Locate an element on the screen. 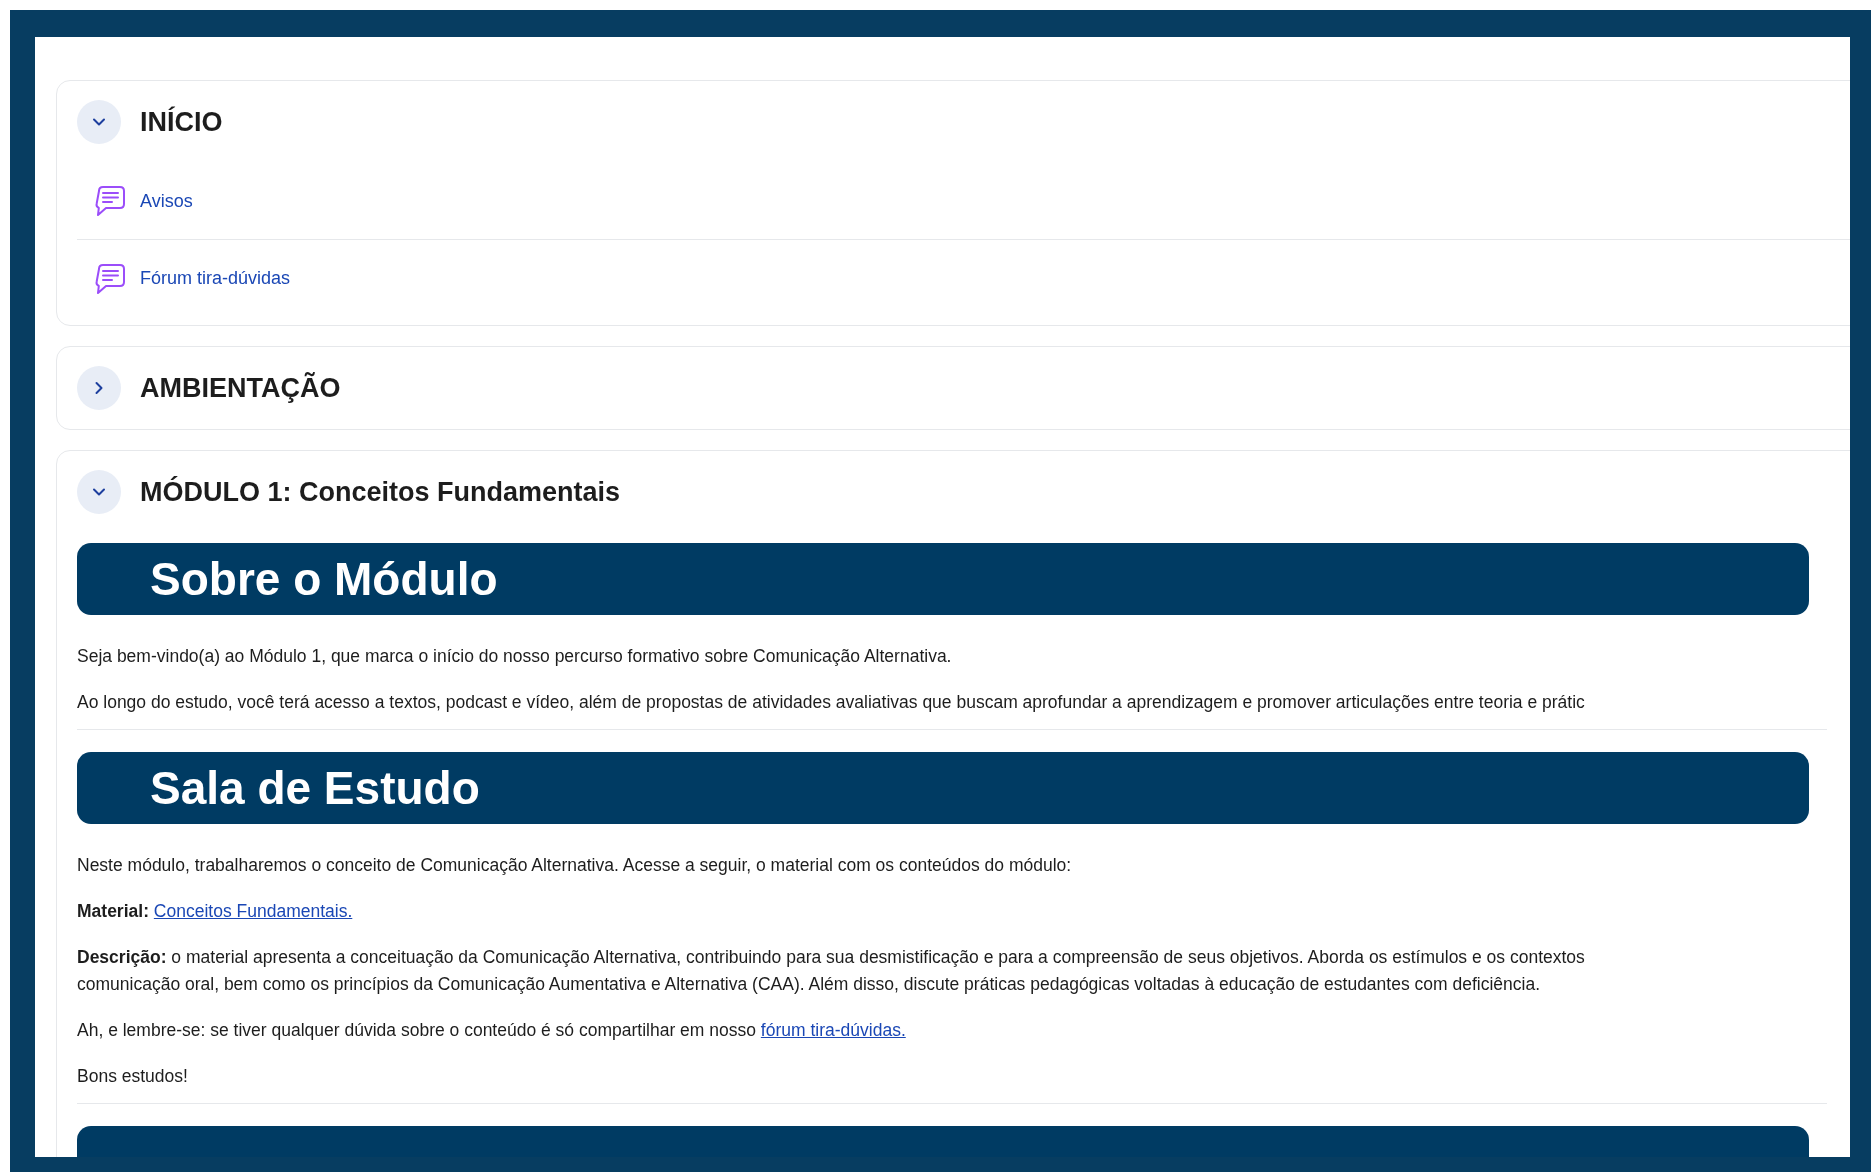  paragraph: Material: Conceitos Fundamentais. is located at coordinates (215, 911).